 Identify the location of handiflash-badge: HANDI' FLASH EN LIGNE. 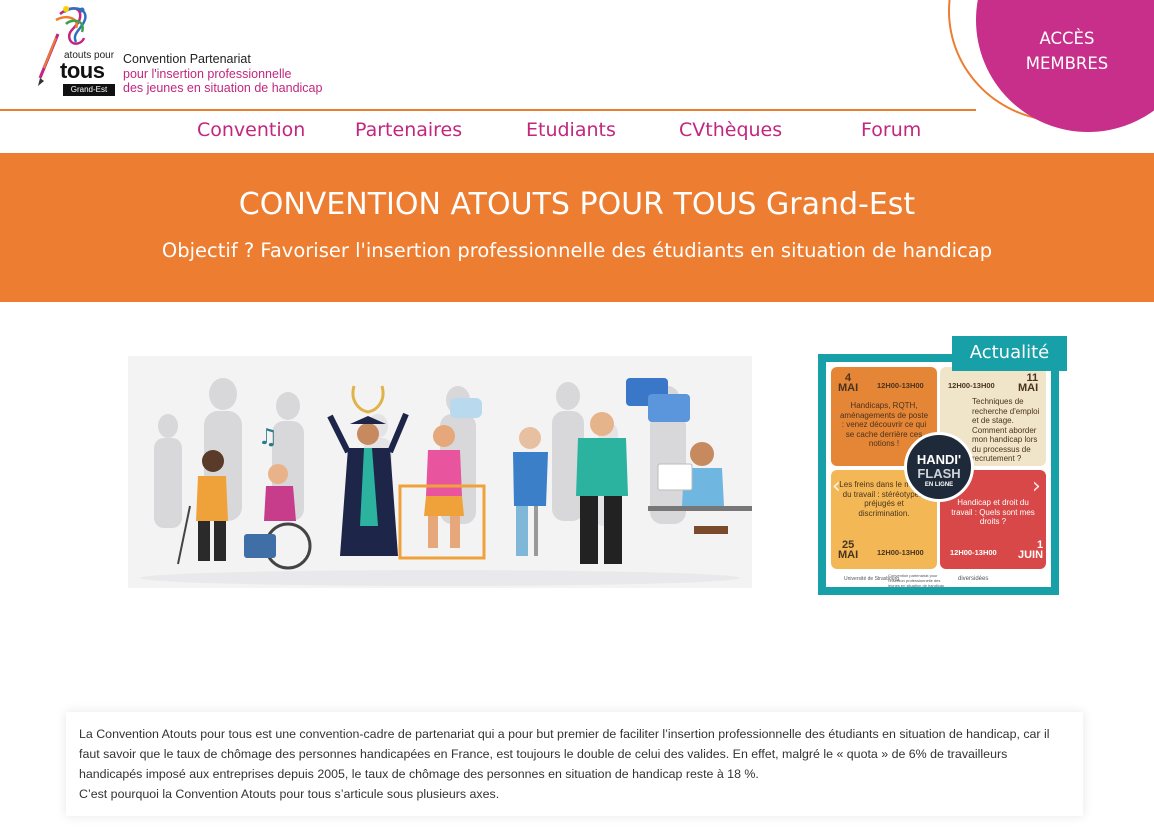
(939, 467).